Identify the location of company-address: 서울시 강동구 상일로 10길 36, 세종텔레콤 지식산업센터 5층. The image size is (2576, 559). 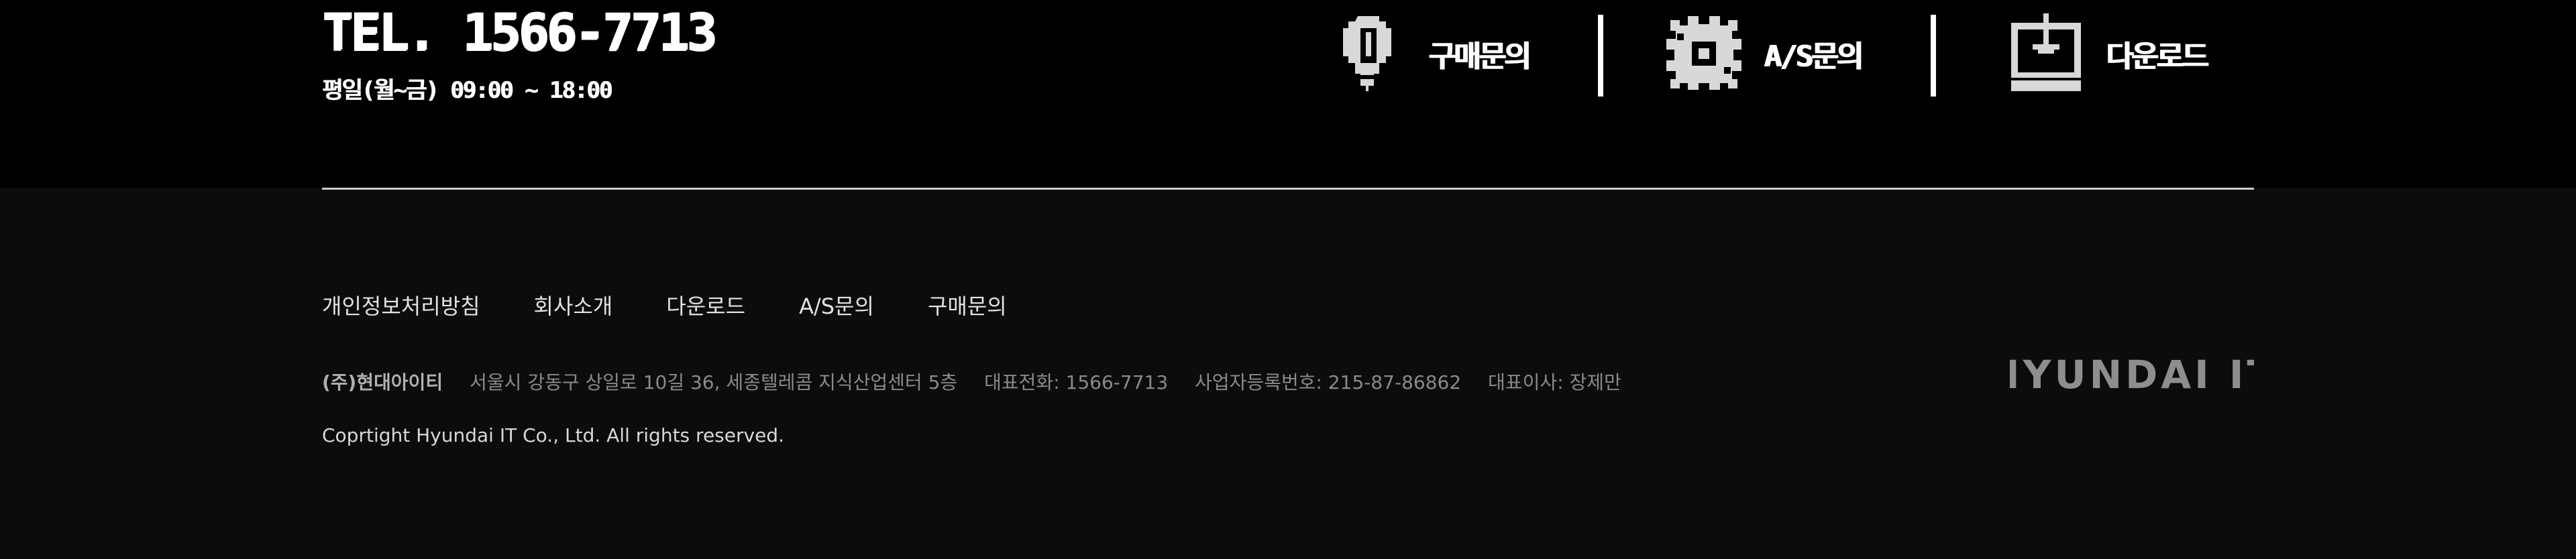
(714, 382).